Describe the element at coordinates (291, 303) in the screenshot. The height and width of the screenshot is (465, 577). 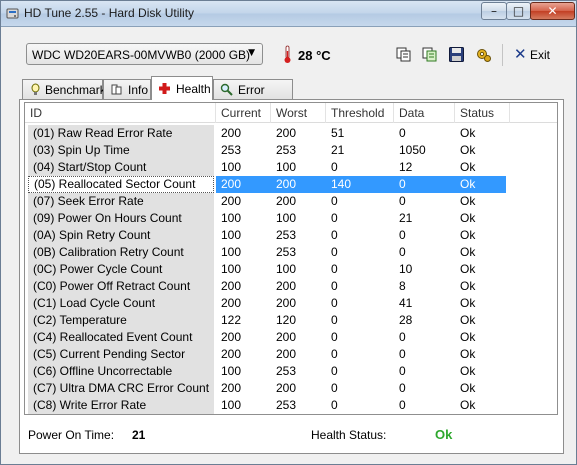
I see `table-row: (C1) Load Cycle Count 200 200 0 41 Ok` at that location.